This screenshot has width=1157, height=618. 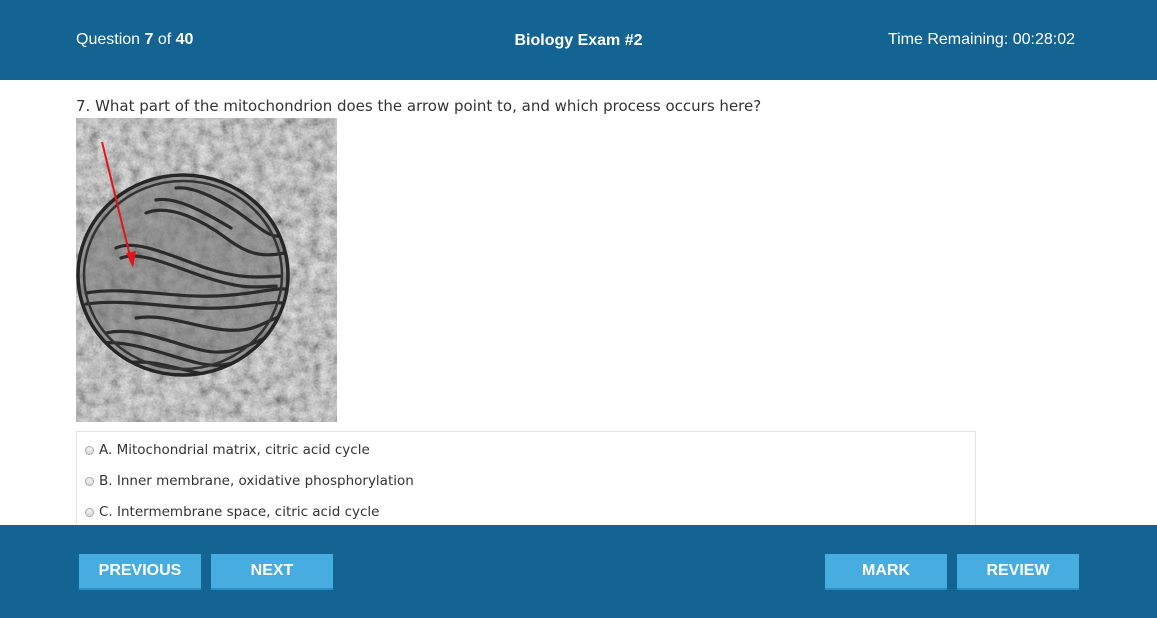 I want to click on time-remaining-value: 00:28:02, so click(x=1043, y=39).